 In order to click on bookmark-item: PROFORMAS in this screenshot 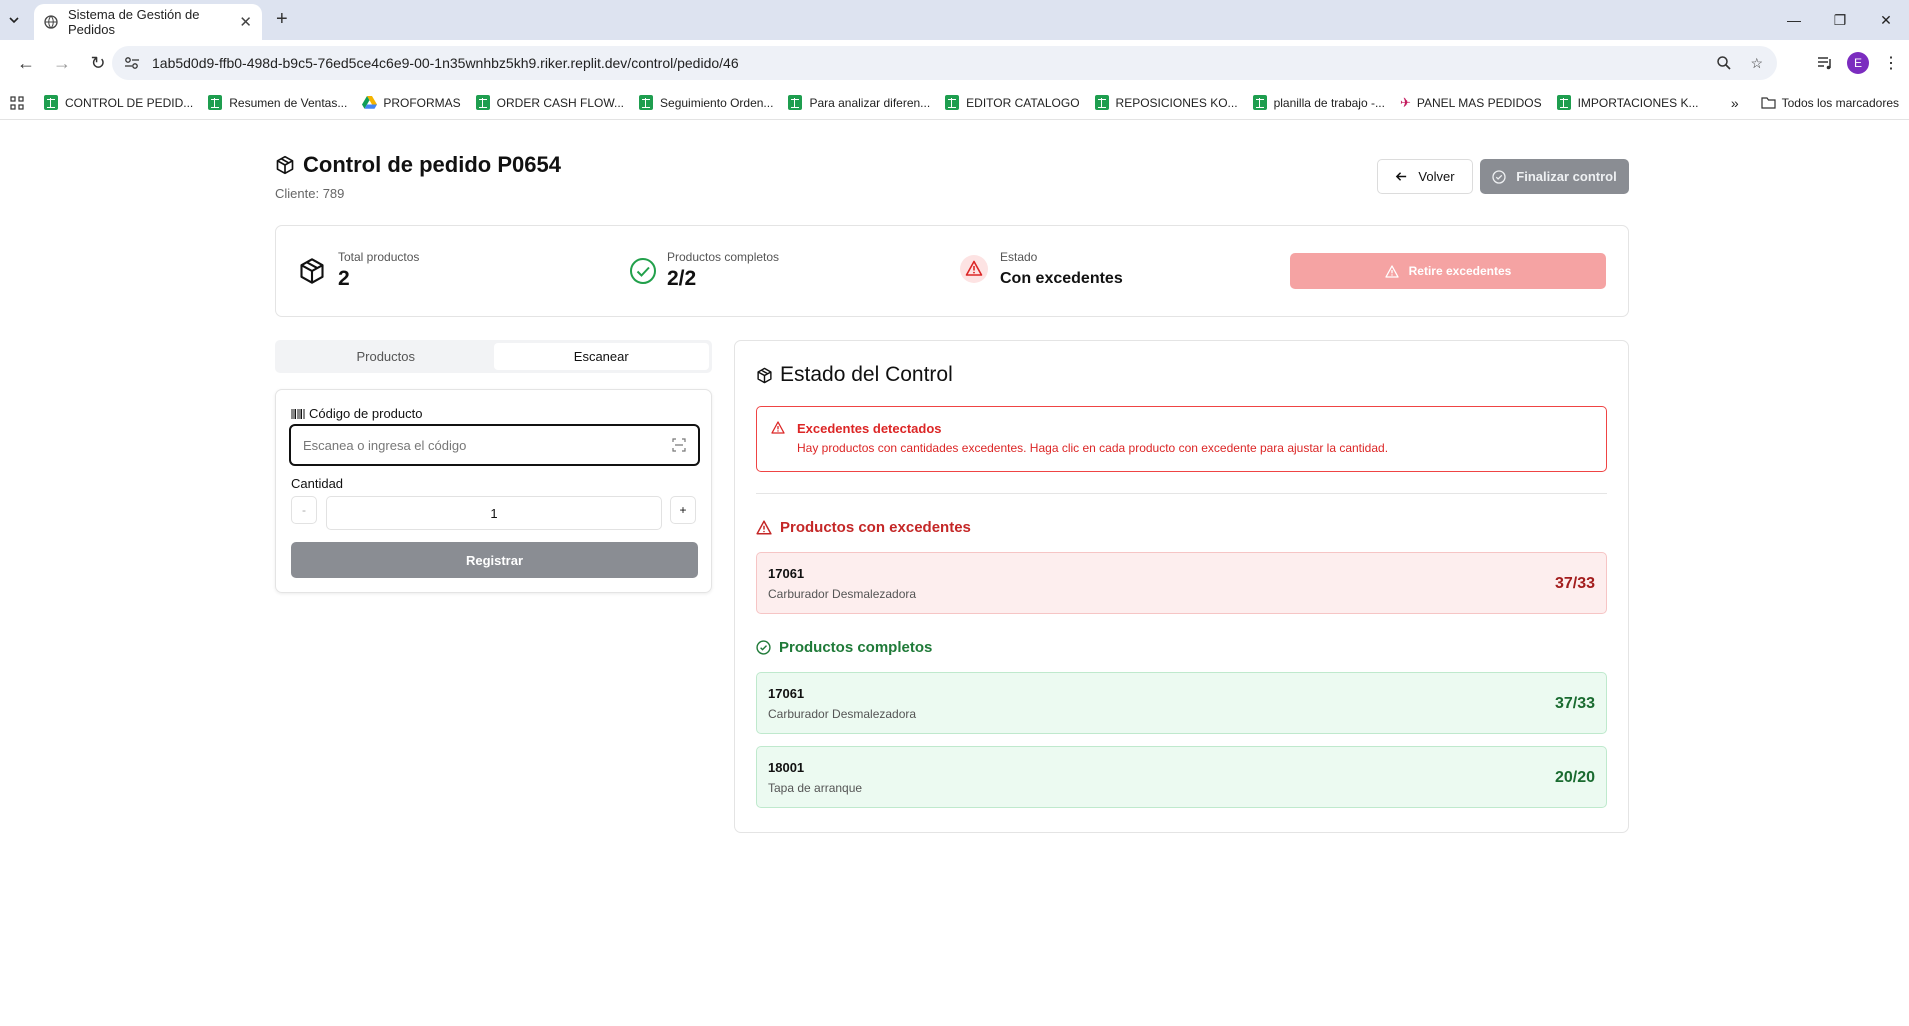, I will do `click(411, 103)`.